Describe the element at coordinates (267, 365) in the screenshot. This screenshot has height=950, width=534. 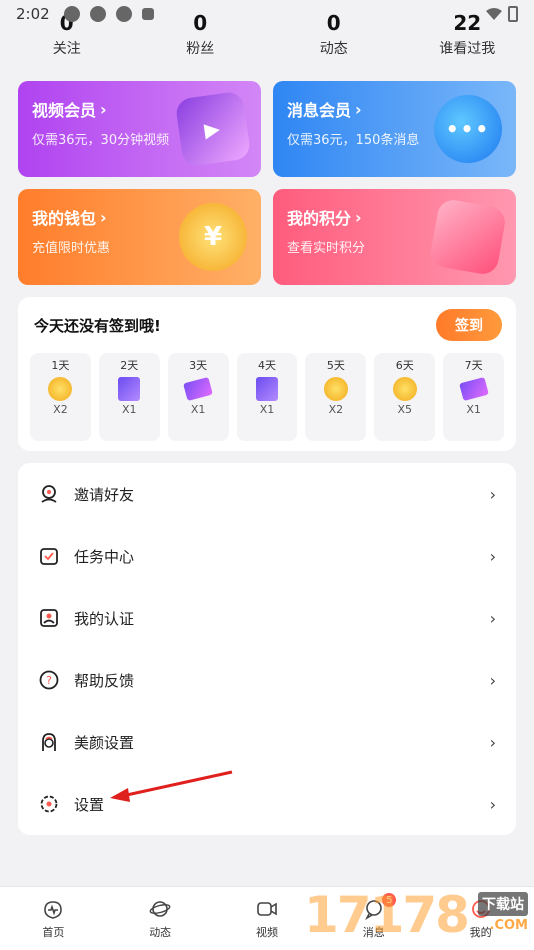
I see `day-label: 4天` at that location.